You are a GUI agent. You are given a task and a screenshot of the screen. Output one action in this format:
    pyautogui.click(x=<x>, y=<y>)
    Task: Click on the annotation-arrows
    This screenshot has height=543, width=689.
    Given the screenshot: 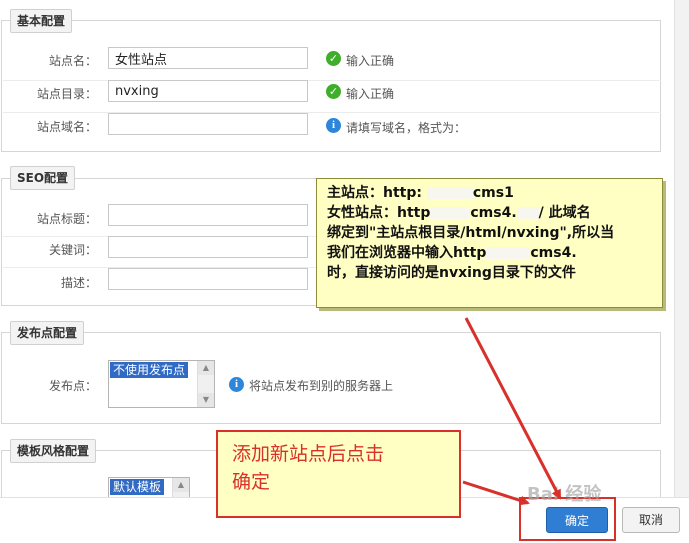 What is the action you would take?
    pyautogui.click(x=512, y=411)
    